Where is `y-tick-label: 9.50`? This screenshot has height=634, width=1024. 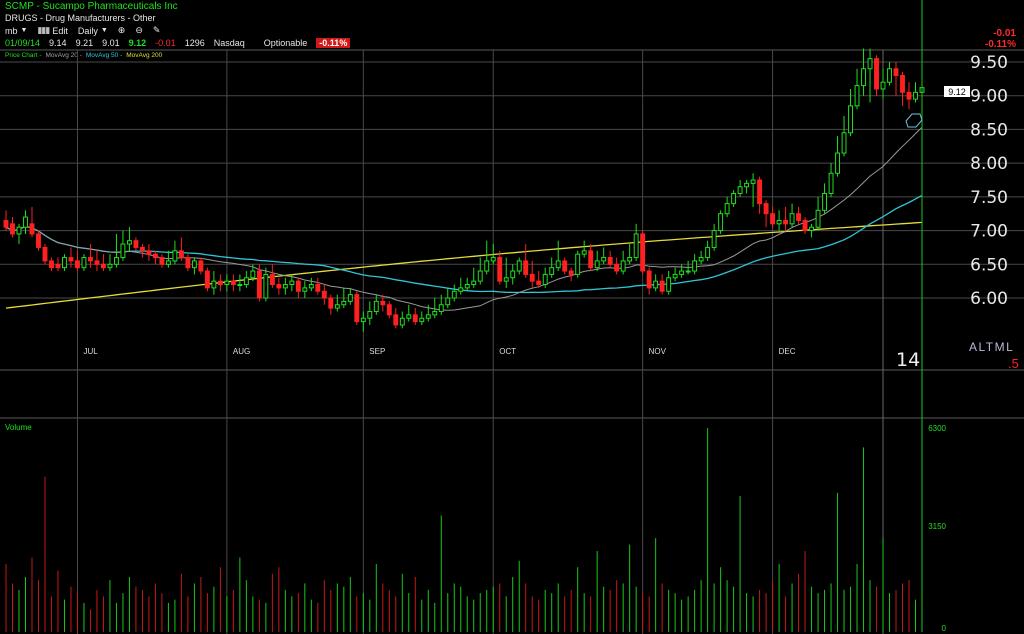
y-tick-label: 9.50 is located at coordinates (989, 63).